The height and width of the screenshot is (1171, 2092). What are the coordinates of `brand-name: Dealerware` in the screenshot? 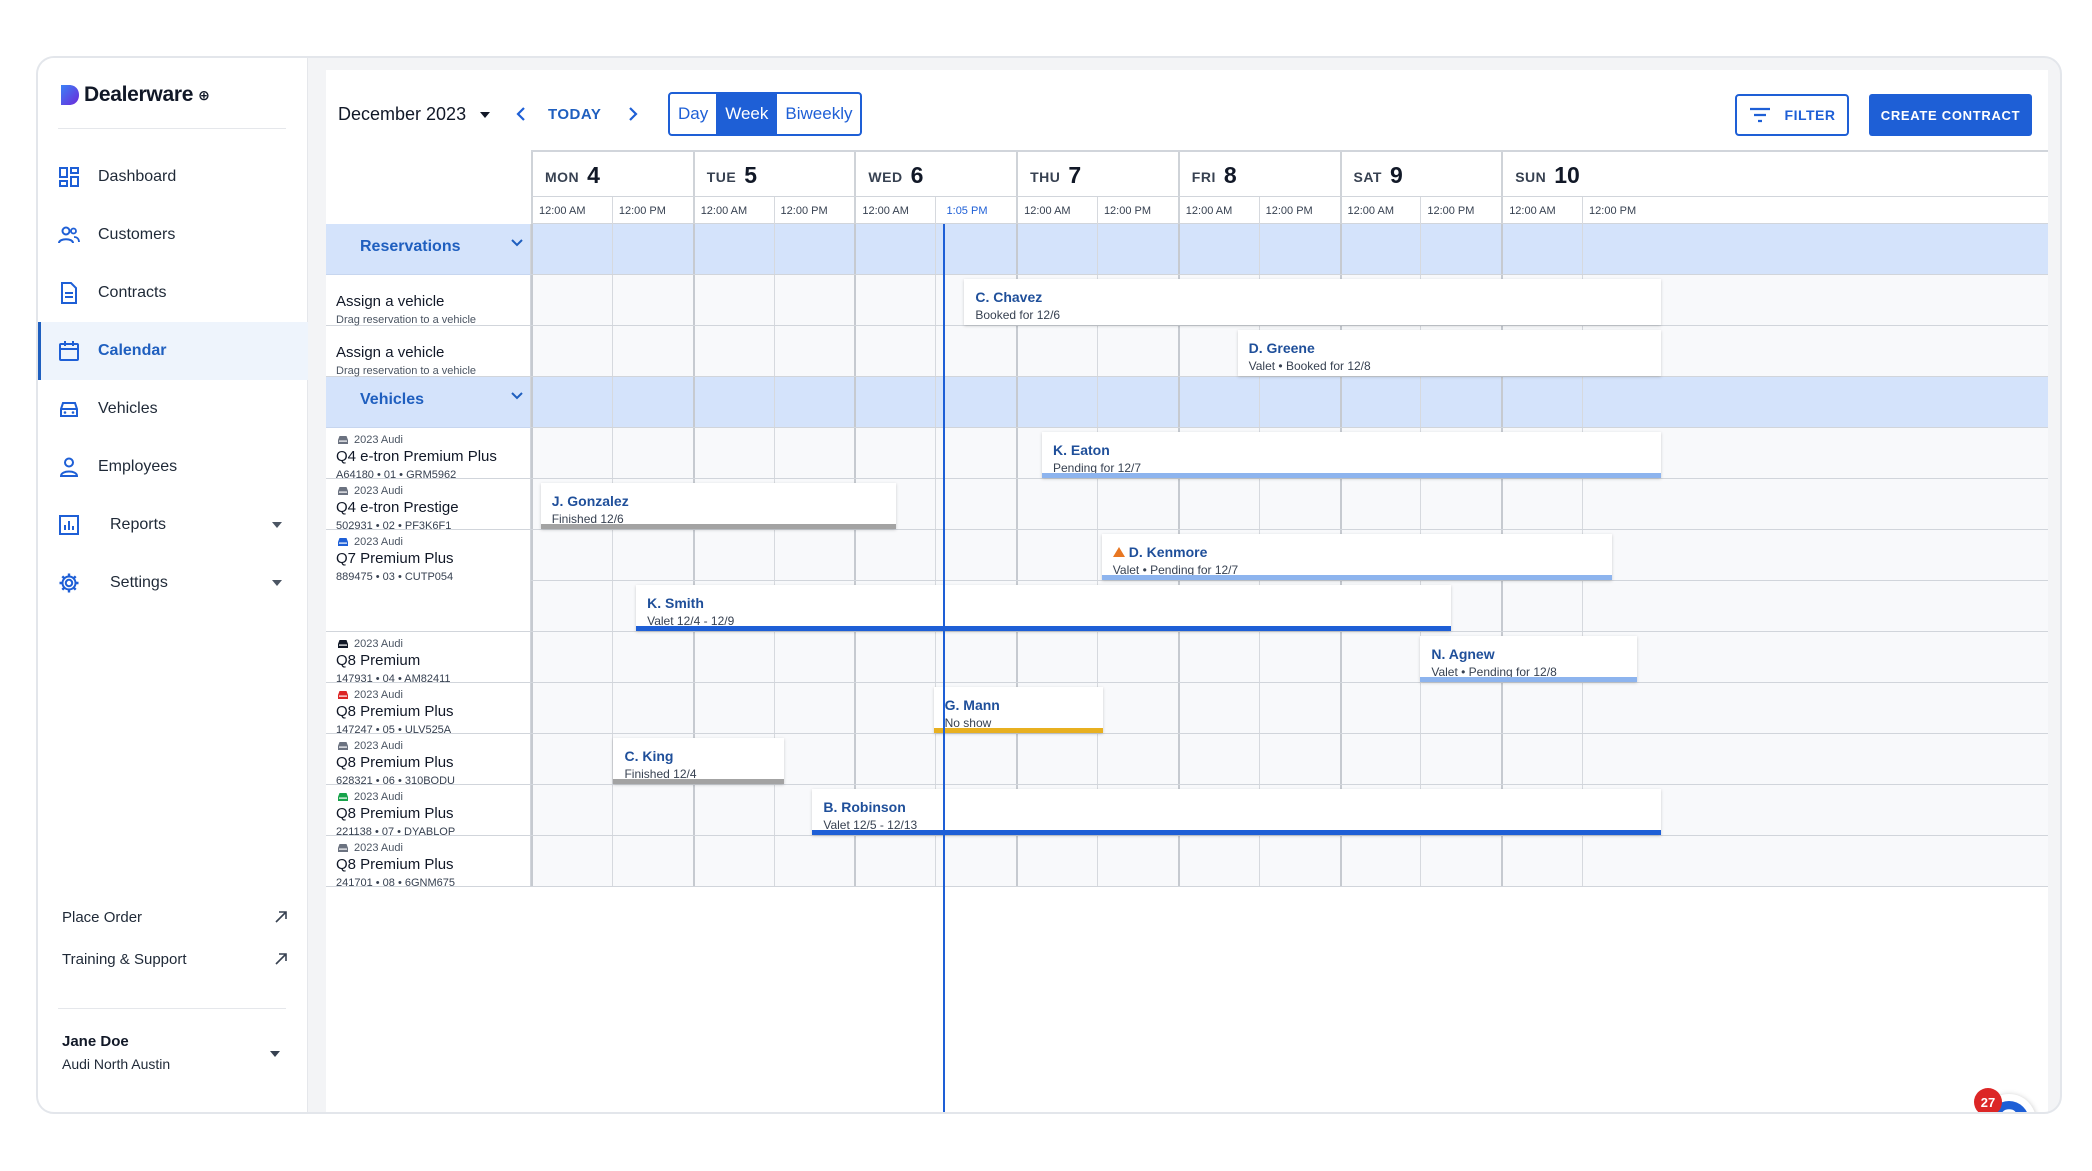 It's located at (139, 94).